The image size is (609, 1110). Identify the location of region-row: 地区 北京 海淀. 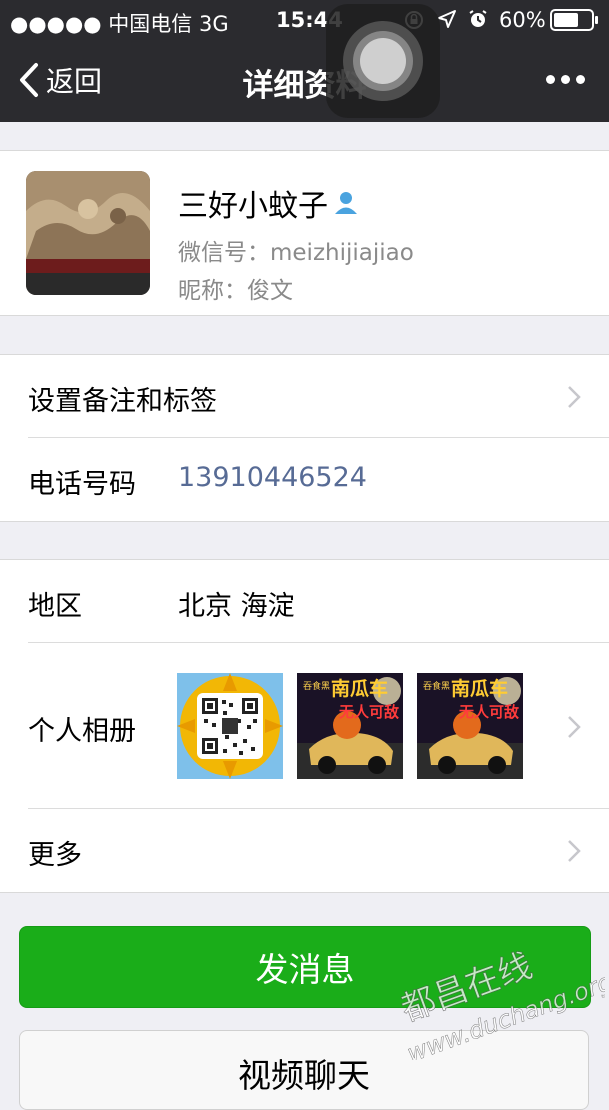
(304, 601).